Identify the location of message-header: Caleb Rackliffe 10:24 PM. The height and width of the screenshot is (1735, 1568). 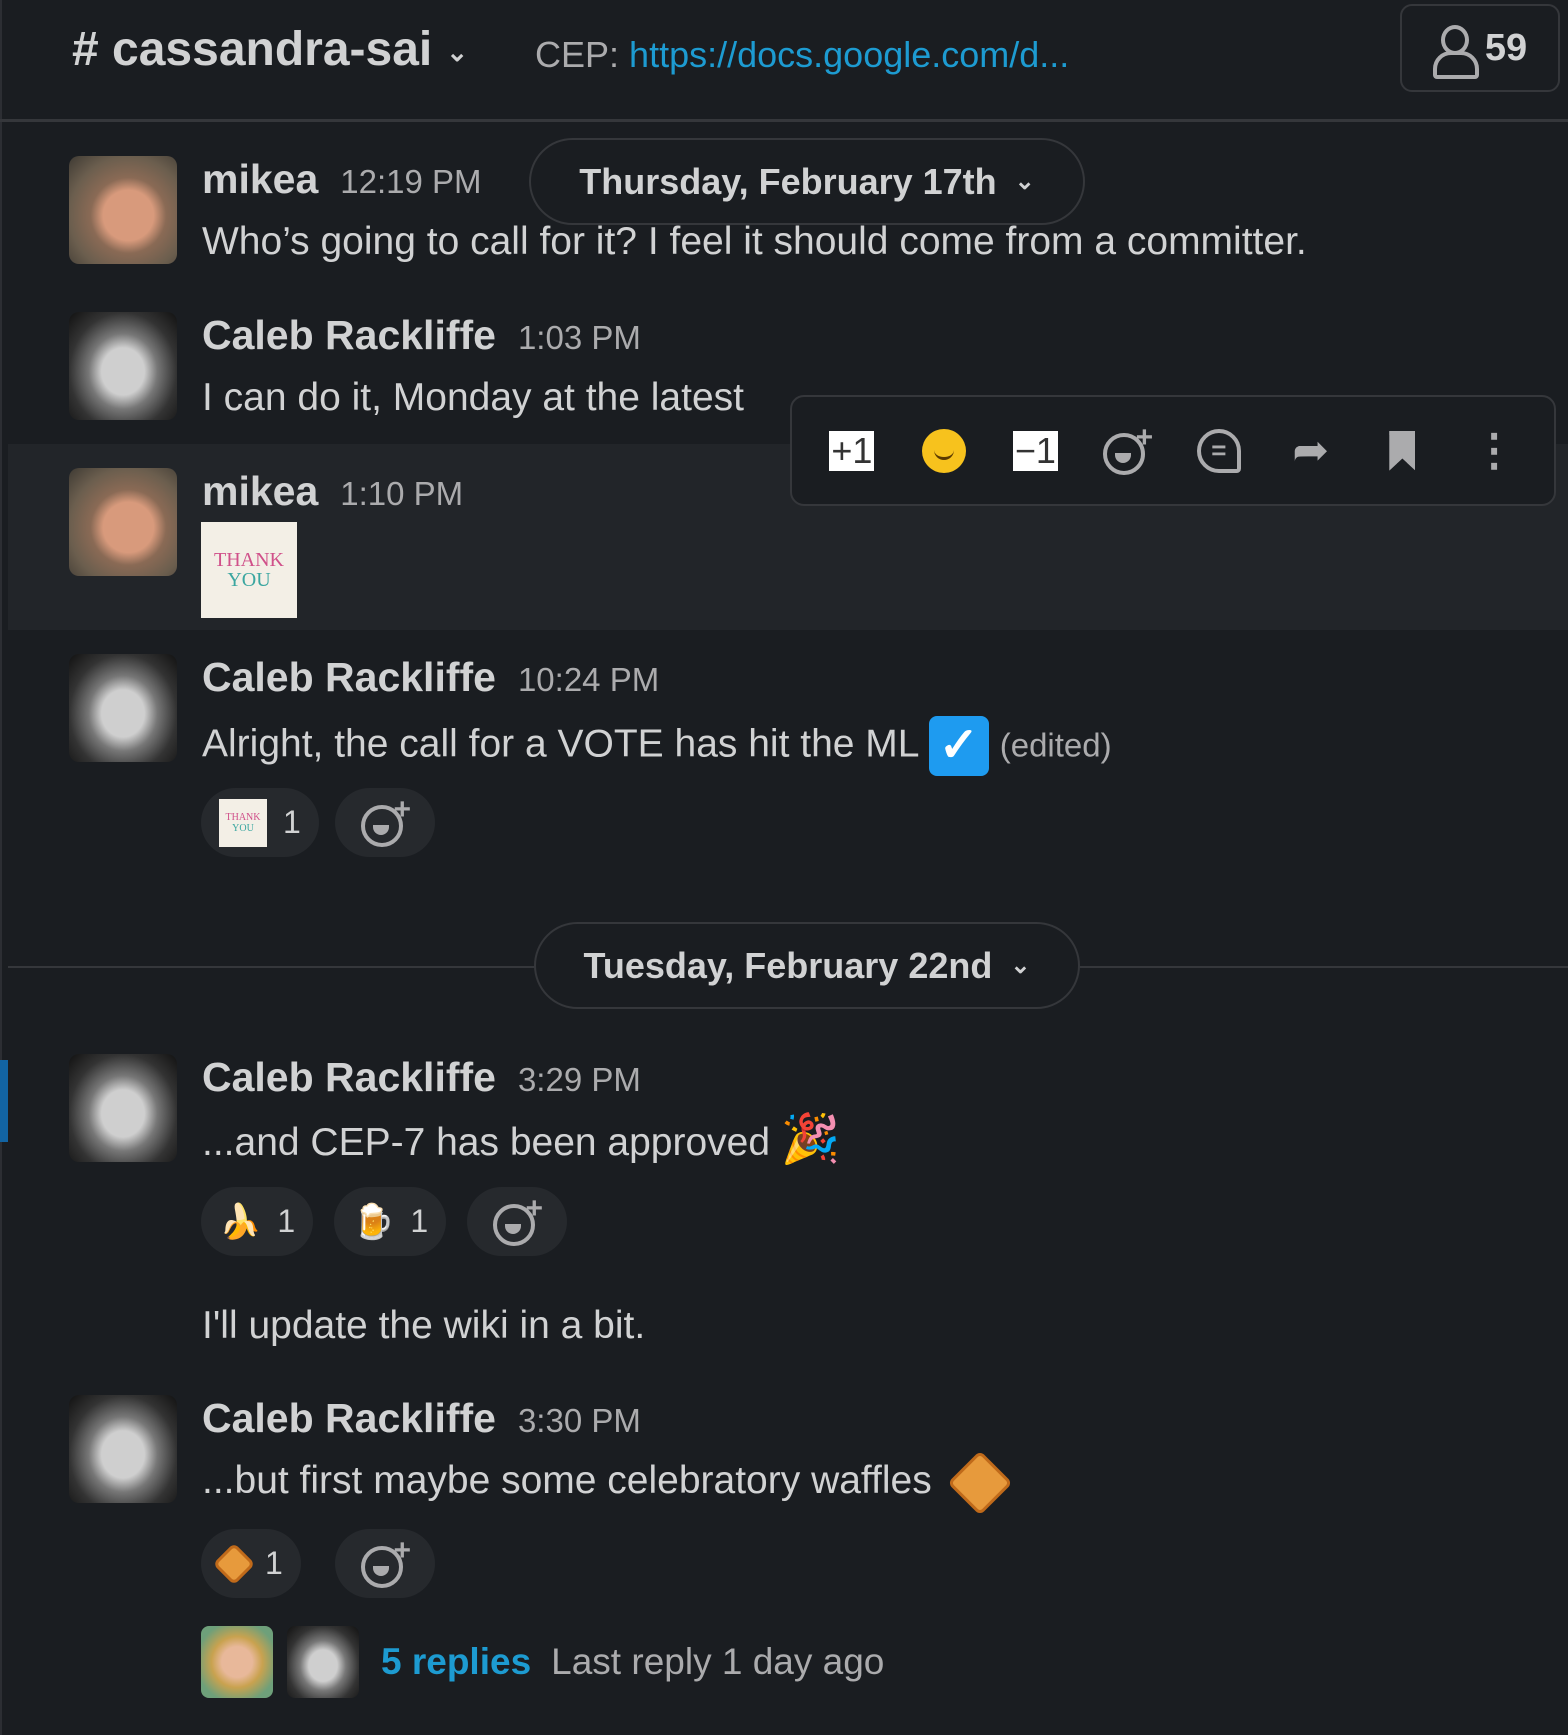
(430, 677).